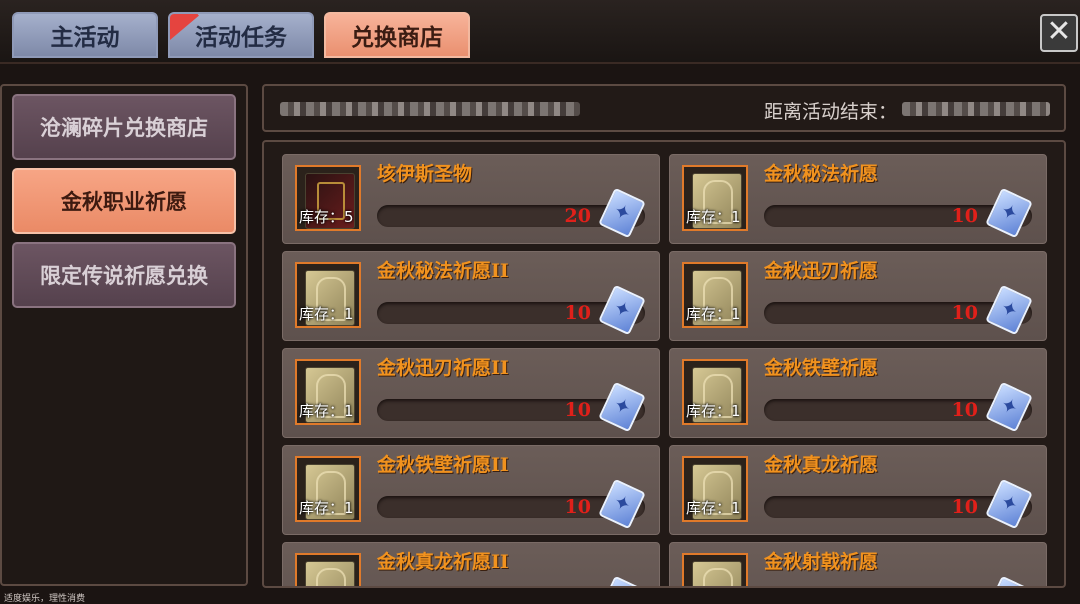 Image resolution: width=1080 pixels, height=604 pixels. What do you see at coordinates (577, 216) in the screenshot?
I see `item-price: 20` at bounding box center [577, 216].